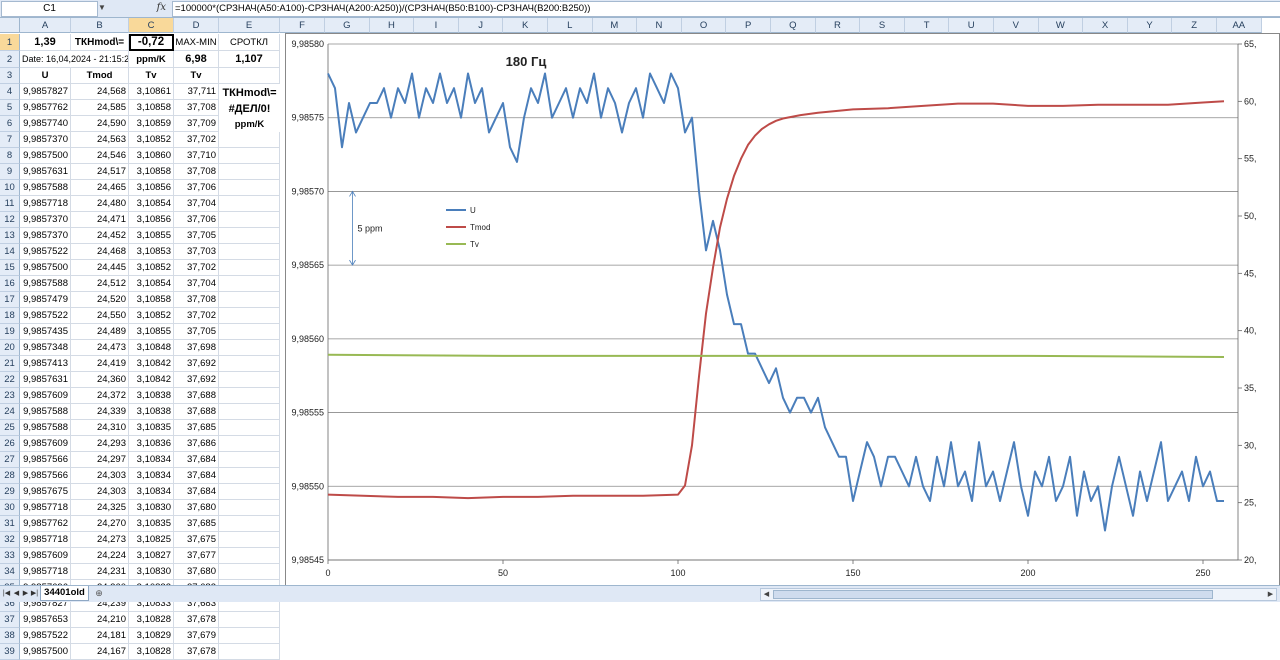 Image resolution: width=1280 pixels, height=660 pixels. I want to click on column-header-a: A, so click(45, 25).